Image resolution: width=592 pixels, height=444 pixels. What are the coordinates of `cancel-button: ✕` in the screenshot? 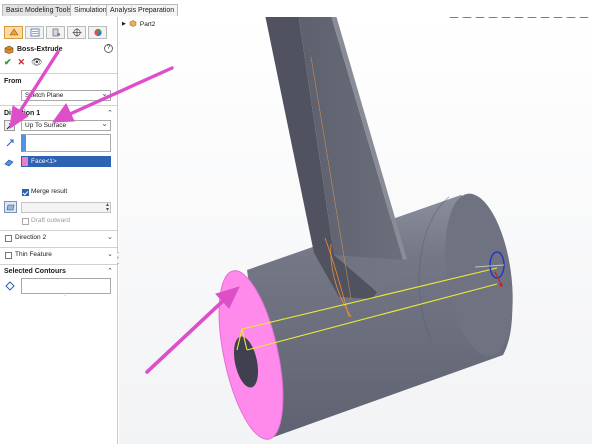 It's located at (22, 62).